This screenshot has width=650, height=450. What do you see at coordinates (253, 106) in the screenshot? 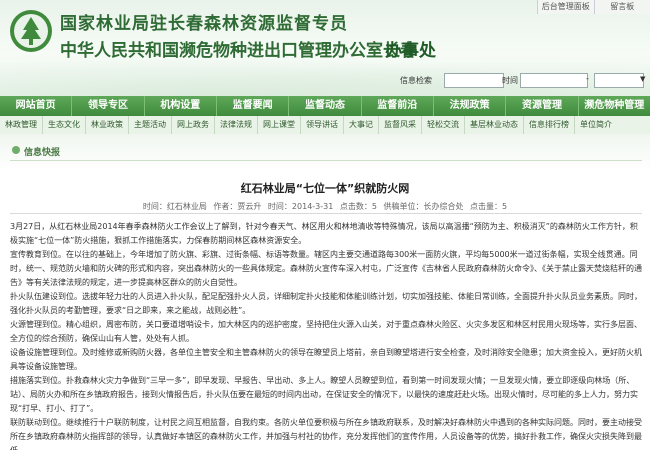
I see `nav-item-supervision-news: 监督要闻` at bounding box center [253, 106].